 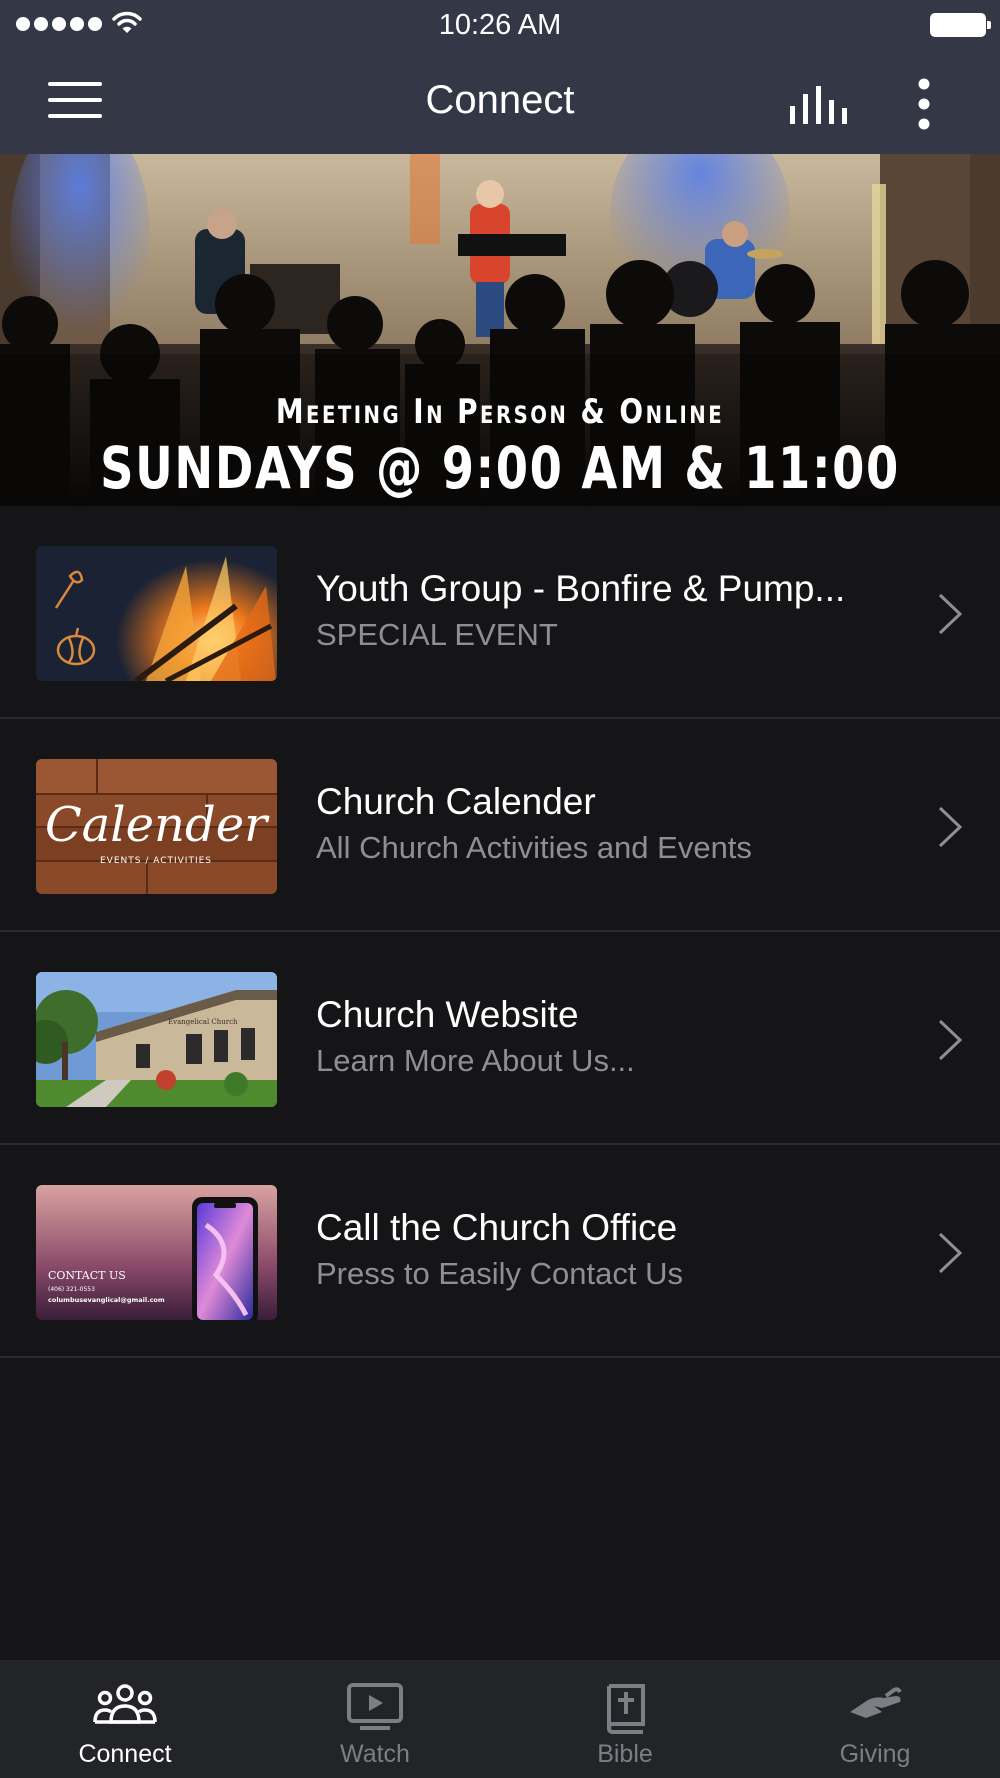 I want to click on list-item-title: Church Calender, so click(x=456, y=801).